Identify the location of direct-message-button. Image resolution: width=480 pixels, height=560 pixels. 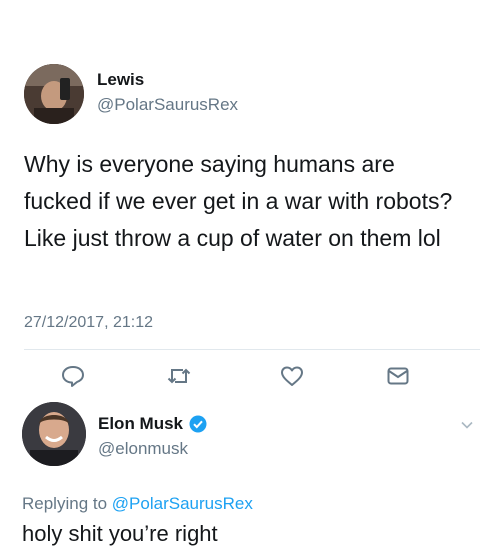
(398, 376).